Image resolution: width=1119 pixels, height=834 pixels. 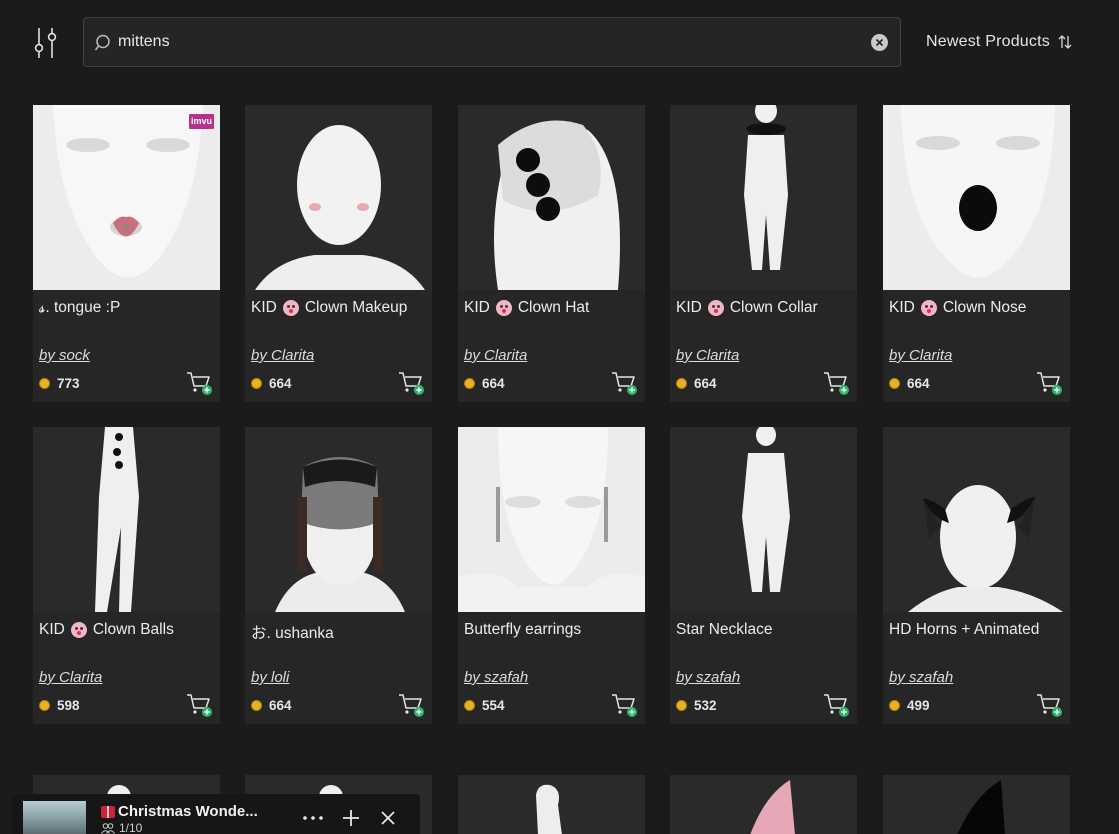 What do you see at coordinates (705, 705) in the screenshot?
I see `product-price: 532` at bounding box center [705, 705].